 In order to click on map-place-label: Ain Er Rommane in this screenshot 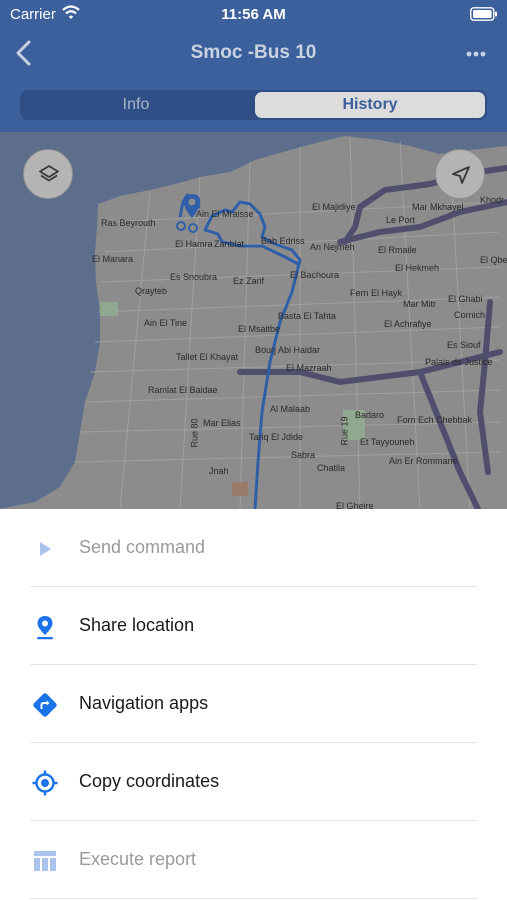, I will do `click(423, 461)`.